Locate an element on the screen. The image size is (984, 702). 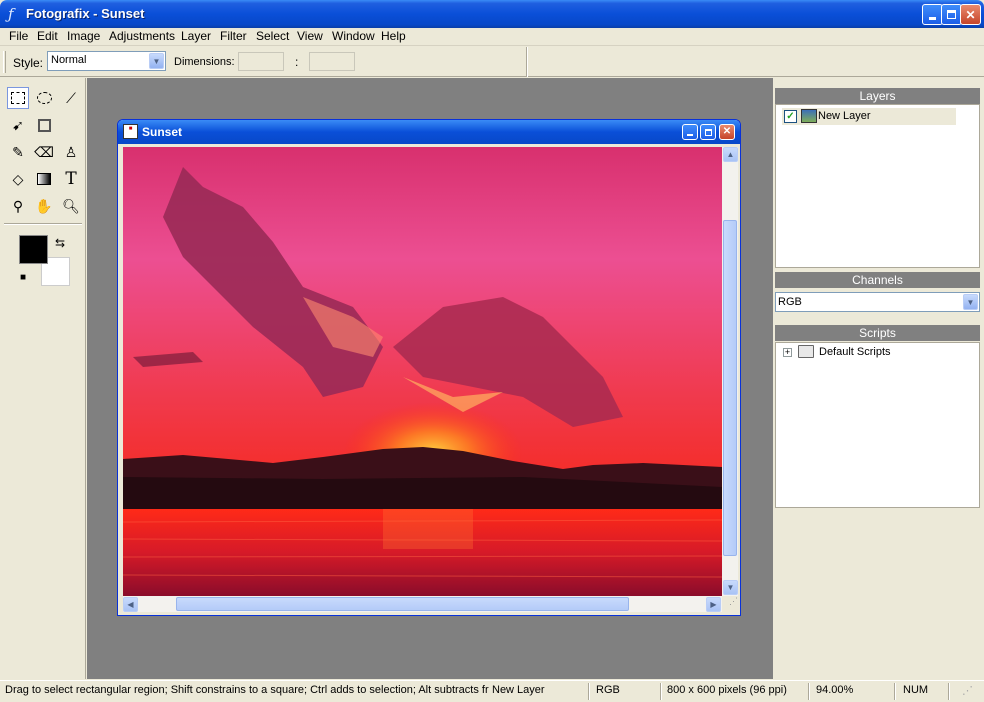
ellipse-select-tool is located at coordinates (44, 98).